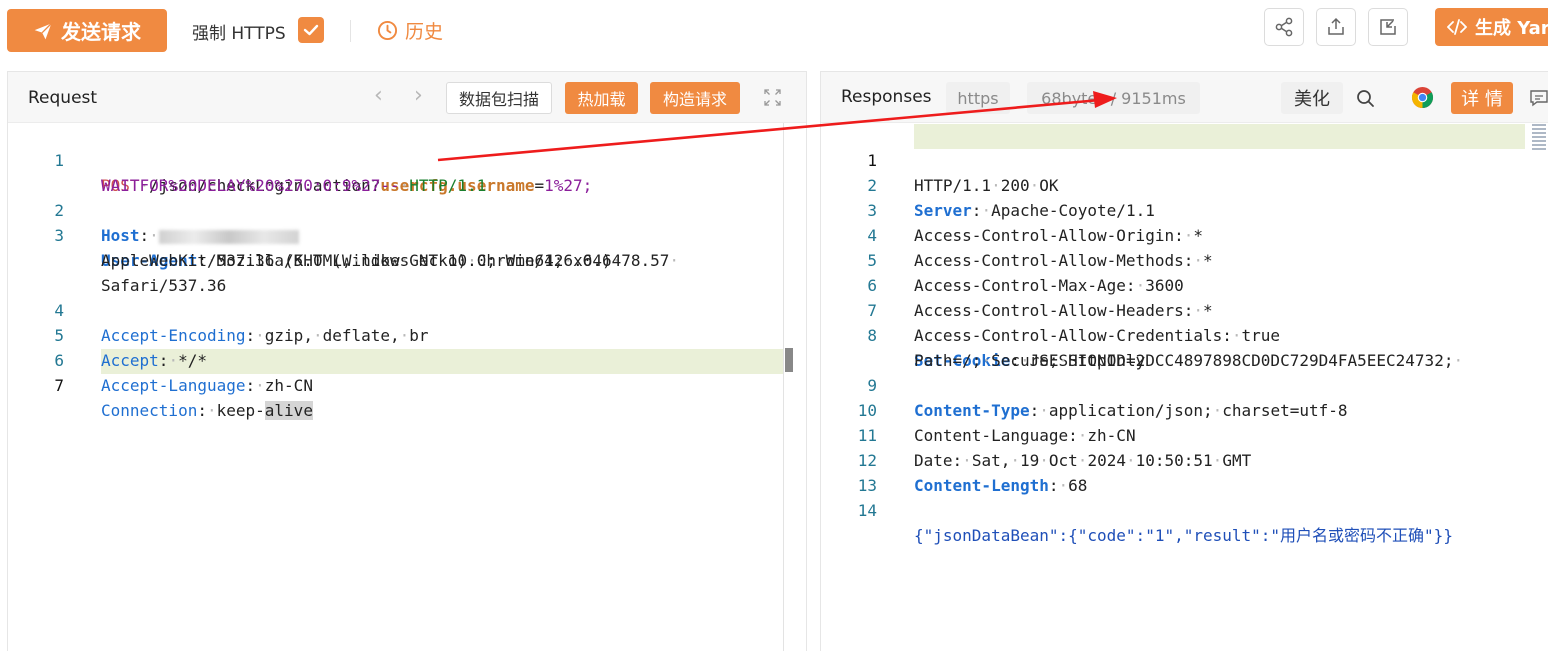 This screenshot has width=1548, height=651. Describe the element at coordinates (978, 98) in the screenshot. I see `protocol-tag: https` at that location.